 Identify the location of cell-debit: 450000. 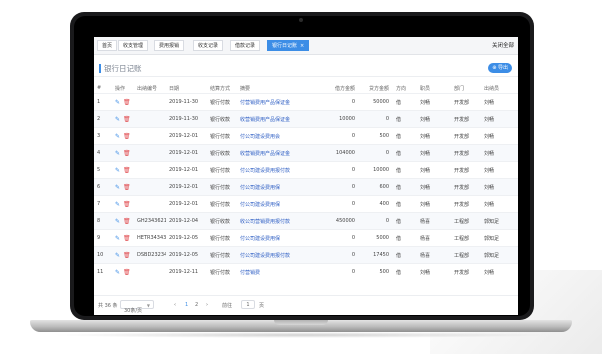
(339, 221).